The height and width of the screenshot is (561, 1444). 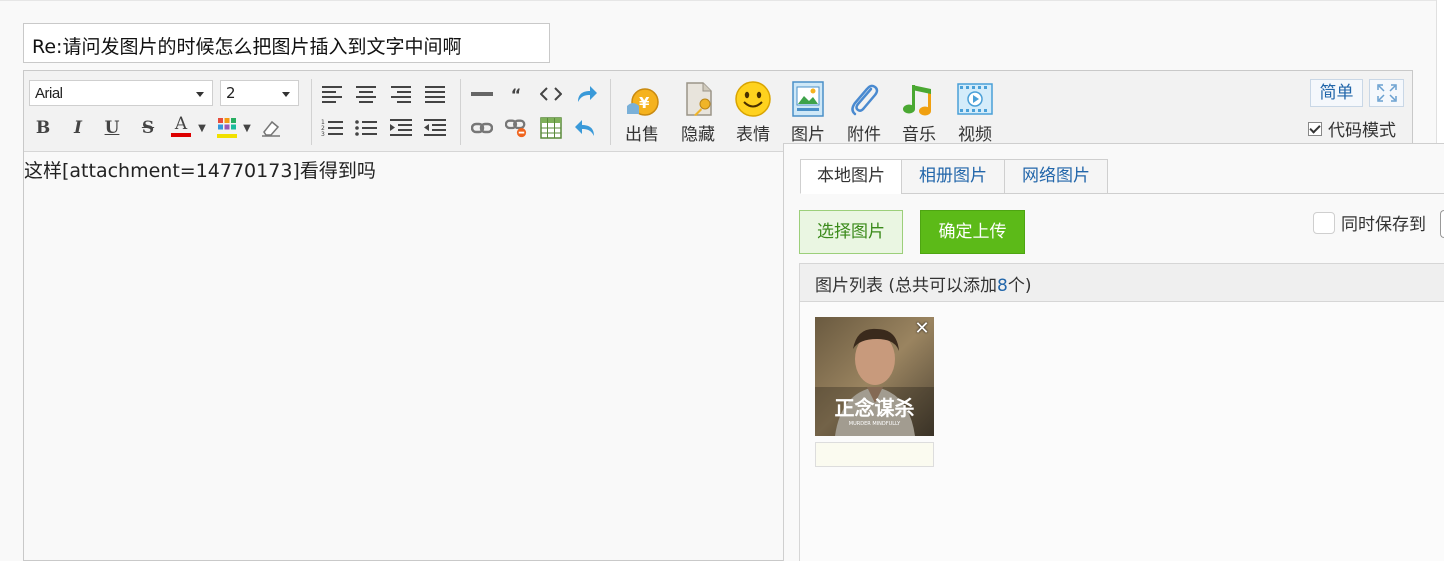 What do you see at coordinates (516, 94) in the screenshot?
I see `quote-icon: “` at bounding box center [516, 94].